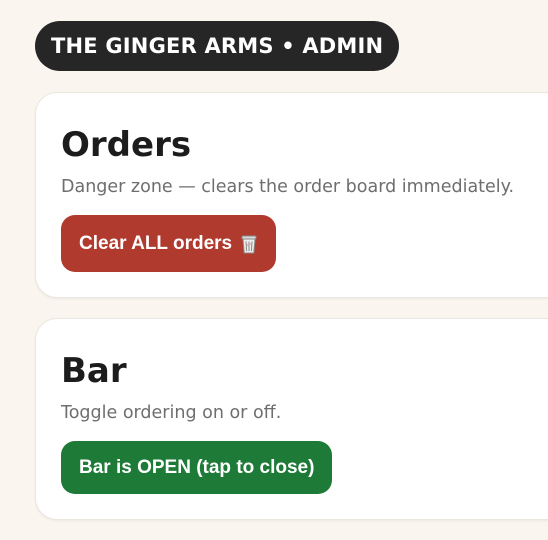 The height and width of the screenshot is (540, 548). I want to click on bar-description: Toggle ordering on or off., so click(171, 413).